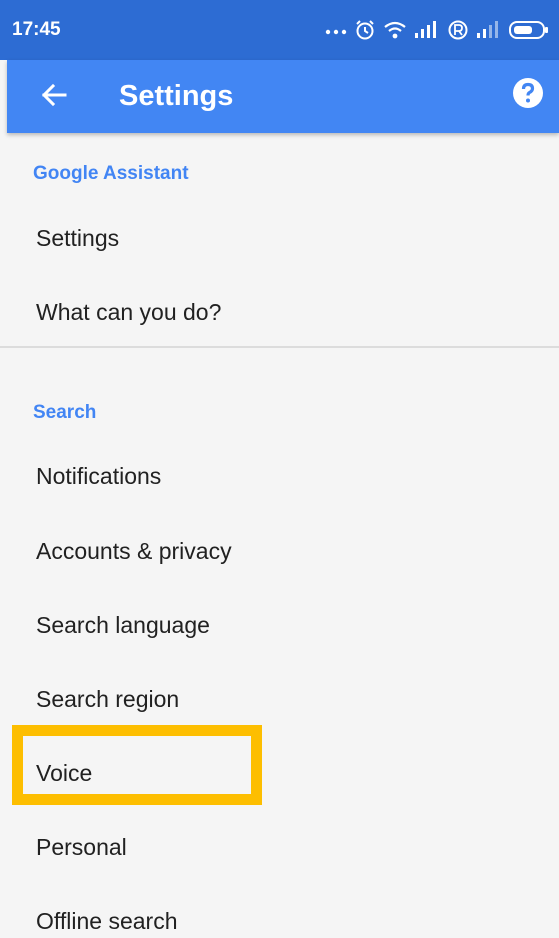 The height and width of the screenshot is (938, 559). I want to click on list-item-assistant-settings: Settings, so click(77, 238).